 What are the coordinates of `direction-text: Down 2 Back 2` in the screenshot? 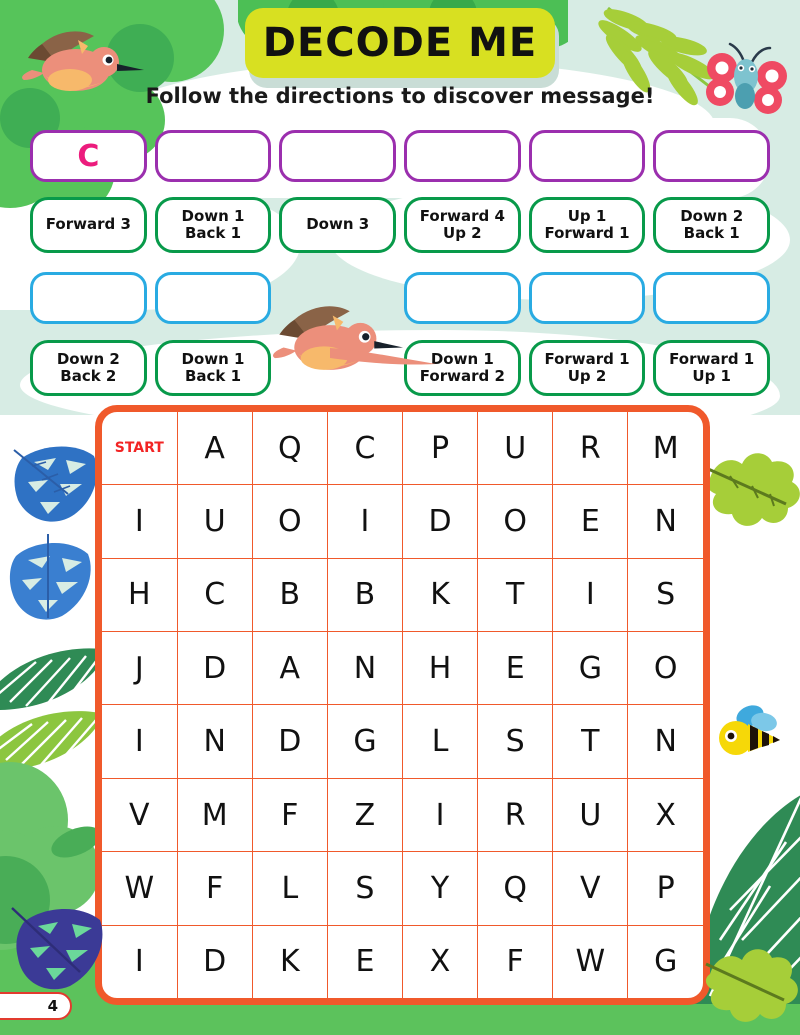 It's located at (88, 367).